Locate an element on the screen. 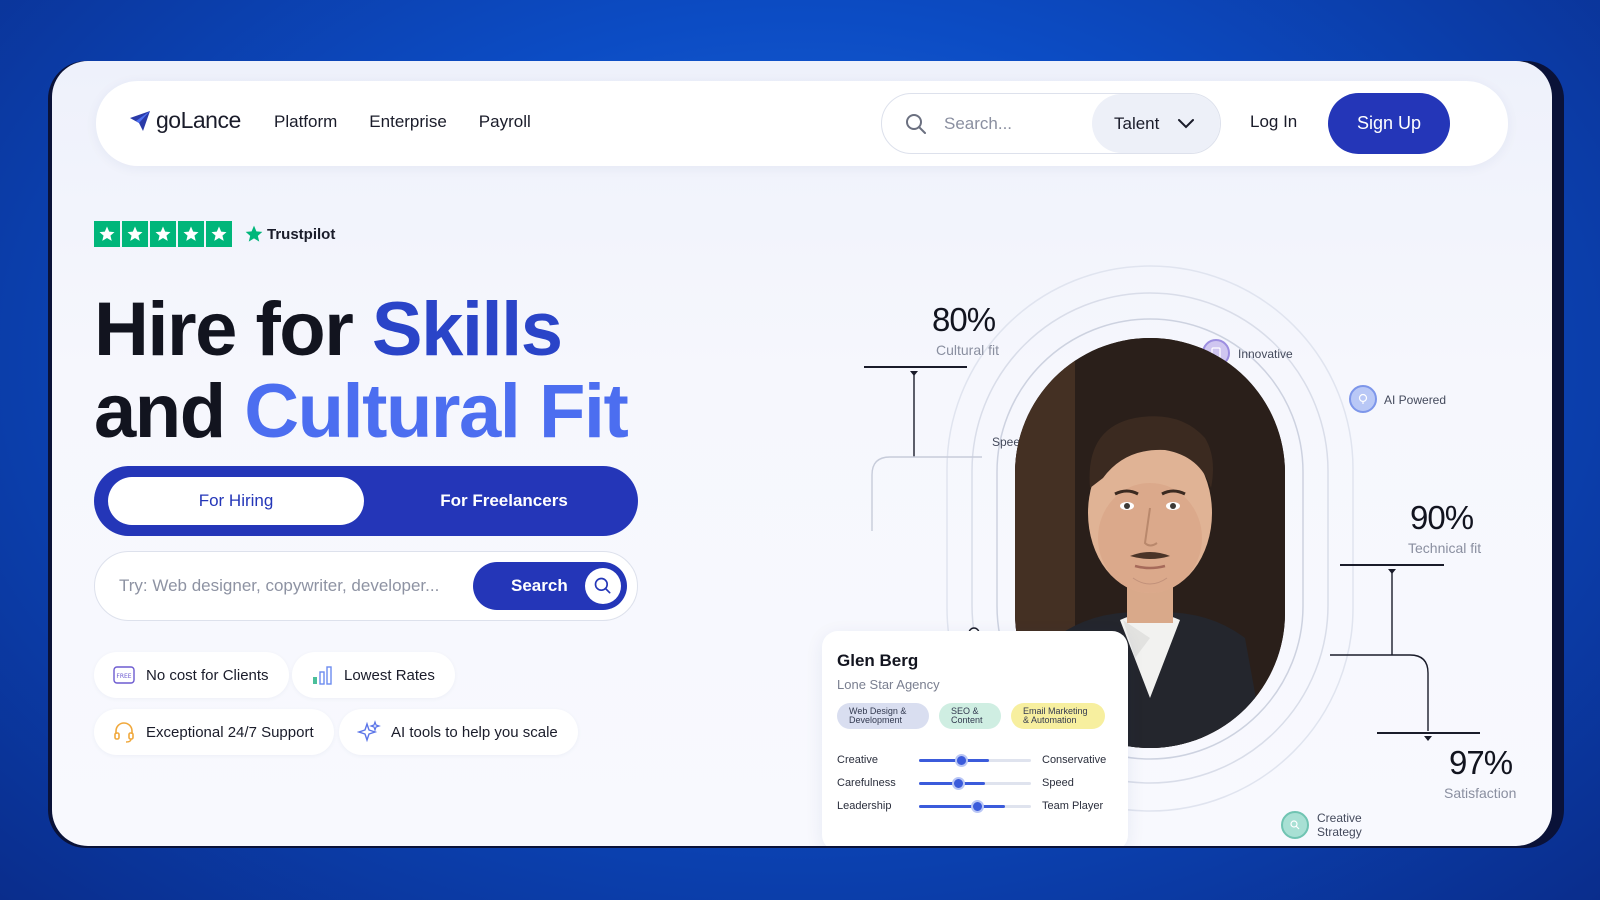 The width and height of the screenshot is (1600, 900). creative-strategy-icon is located at coordinates (1295, 825).